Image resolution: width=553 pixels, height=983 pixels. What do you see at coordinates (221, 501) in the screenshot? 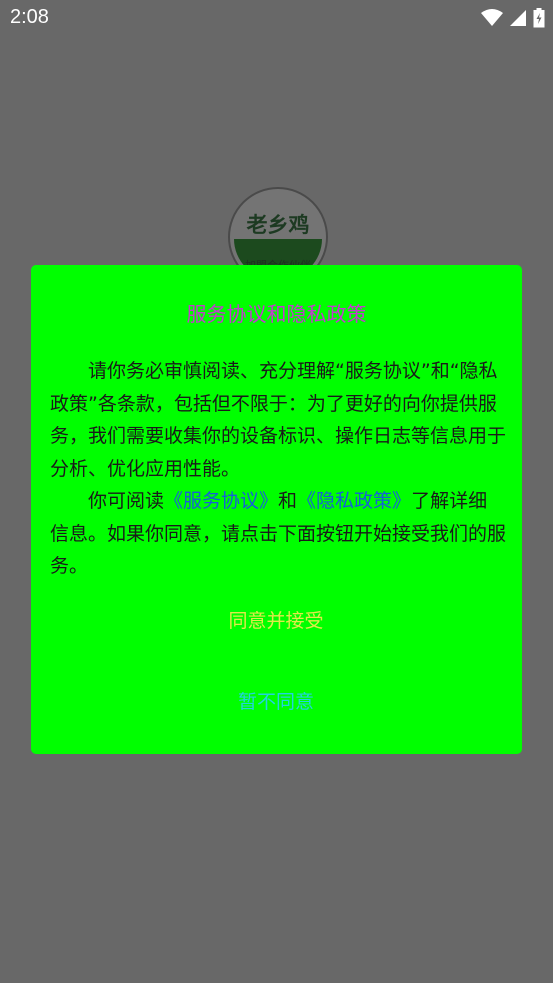
I see `service-agreement-link: 《服务协议》` at bounding box center [221, 501].